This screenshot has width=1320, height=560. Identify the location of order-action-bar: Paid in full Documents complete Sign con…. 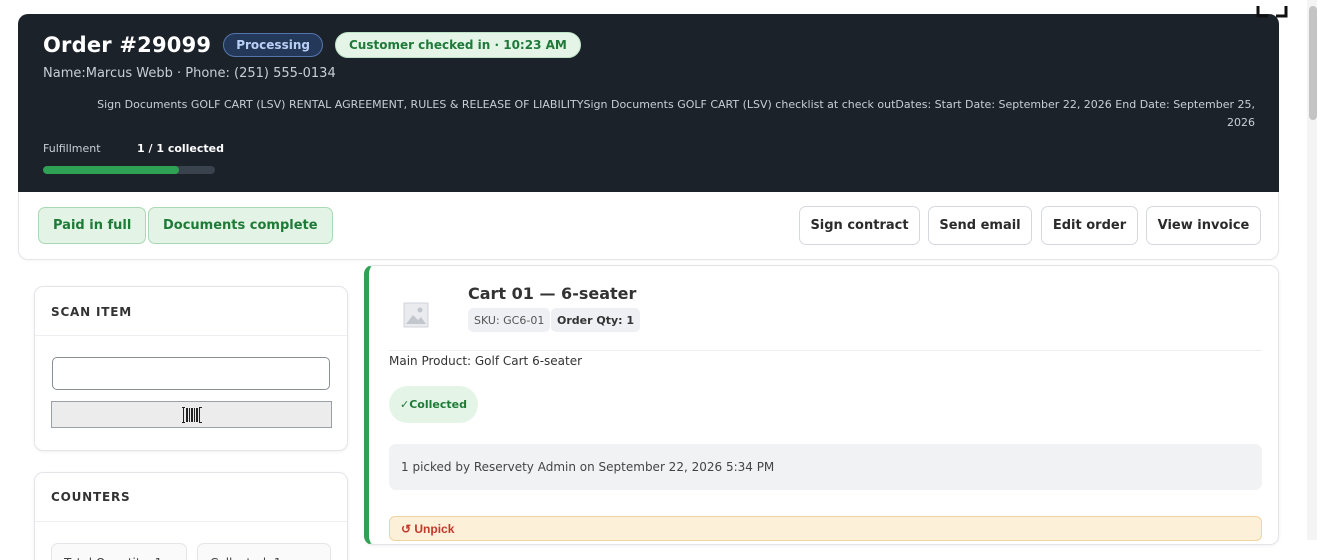
(648, 226).